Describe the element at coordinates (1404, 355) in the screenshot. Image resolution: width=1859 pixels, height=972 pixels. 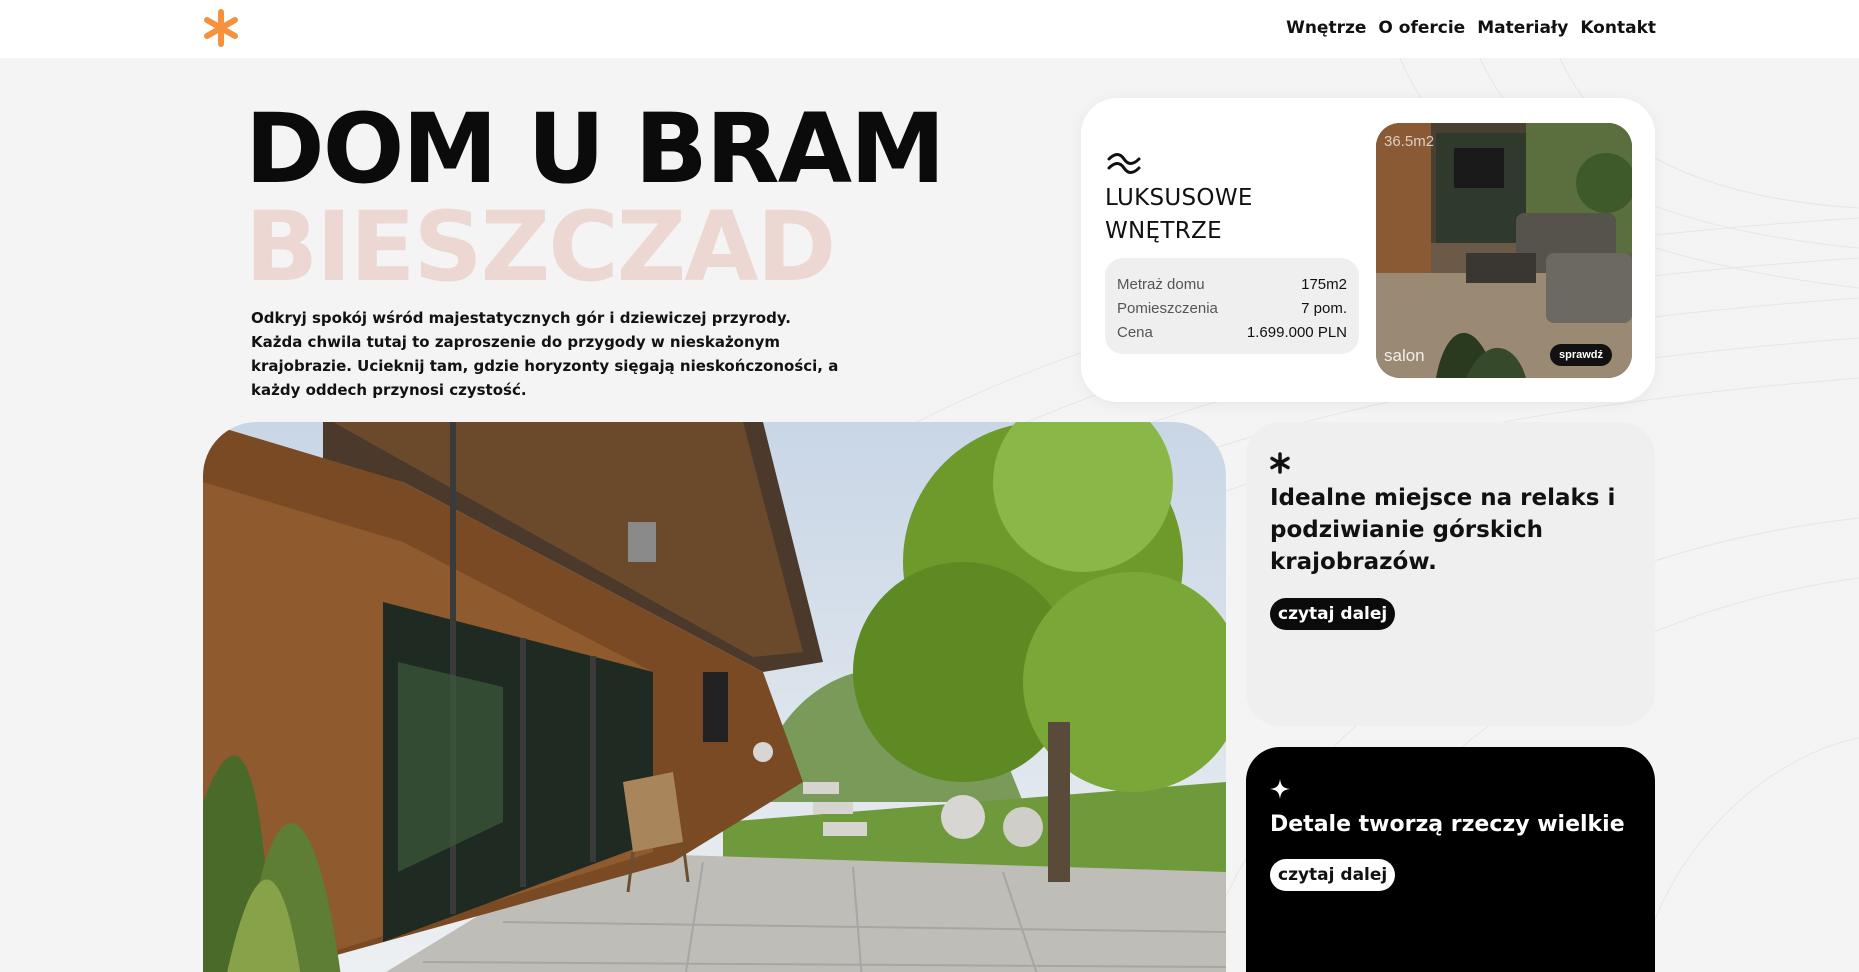
I see `room-name-label: salon` at that location.